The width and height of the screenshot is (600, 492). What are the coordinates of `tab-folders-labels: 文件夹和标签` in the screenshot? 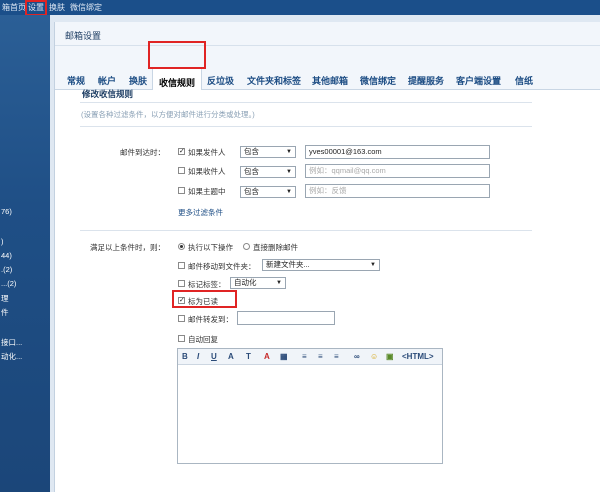 It's located at (274, 80).